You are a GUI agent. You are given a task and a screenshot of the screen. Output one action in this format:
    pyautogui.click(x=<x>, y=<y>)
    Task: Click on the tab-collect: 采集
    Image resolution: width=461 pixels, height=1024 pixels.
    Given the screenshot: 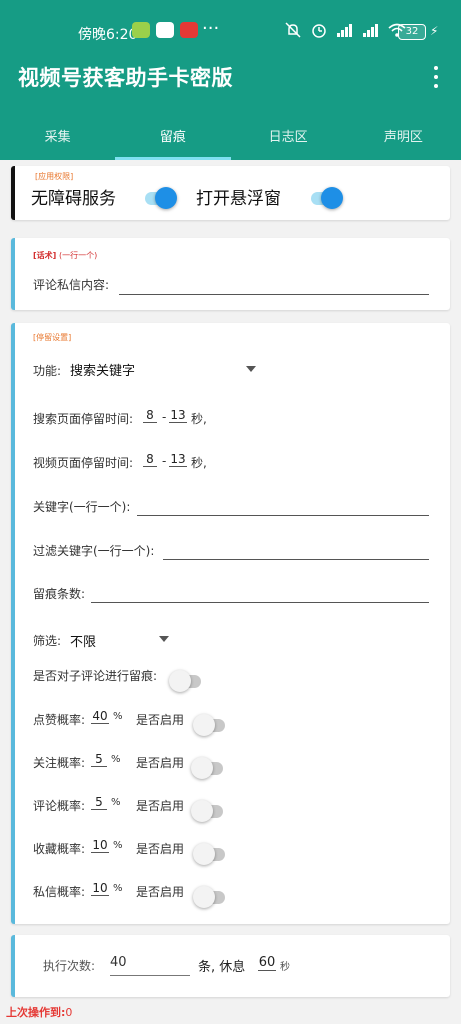 What is the action you would take?
    pyautogui.click(x=57, y=136)
    